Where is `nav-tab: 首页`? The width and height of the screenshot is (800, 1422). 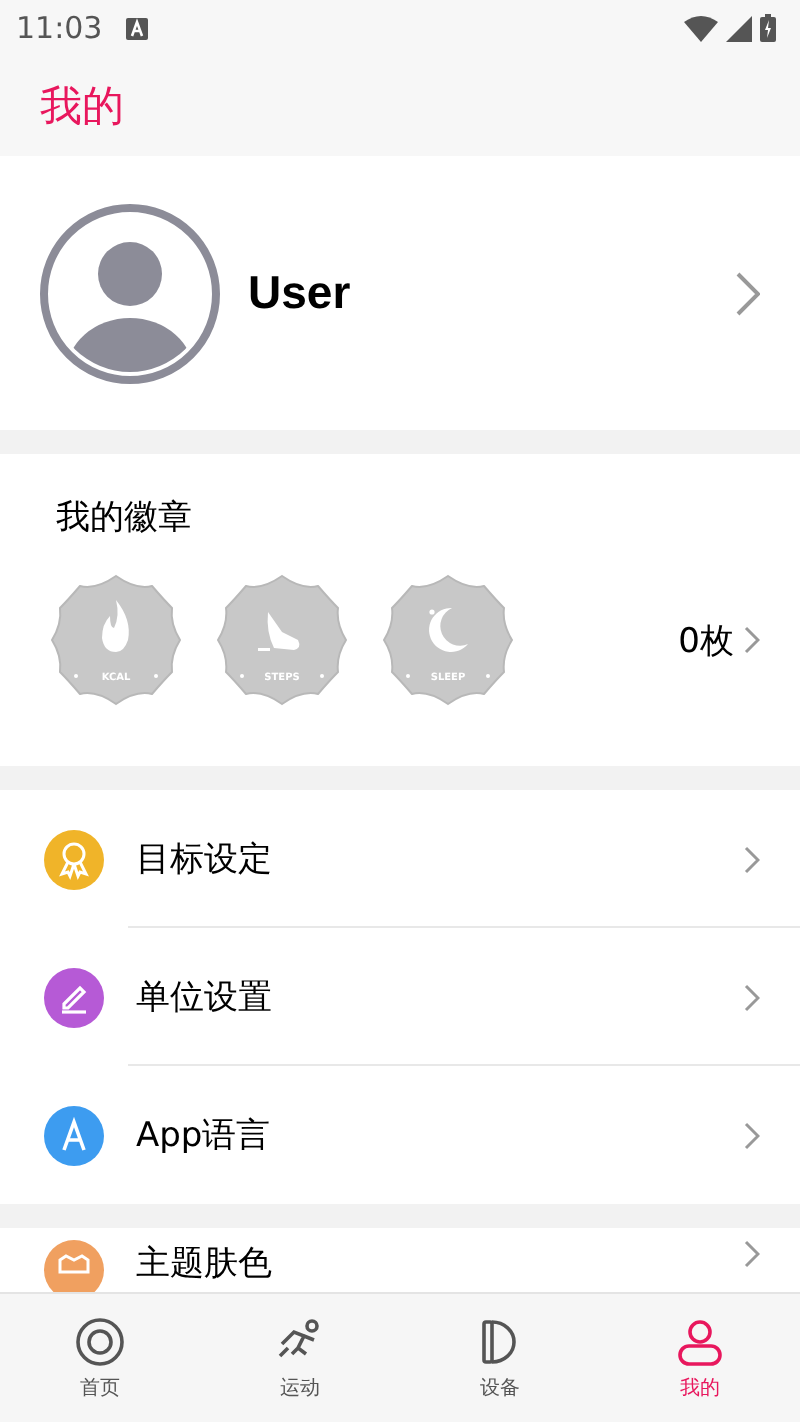 nav-tab: 首页 is located at coordinates (100, 1358).